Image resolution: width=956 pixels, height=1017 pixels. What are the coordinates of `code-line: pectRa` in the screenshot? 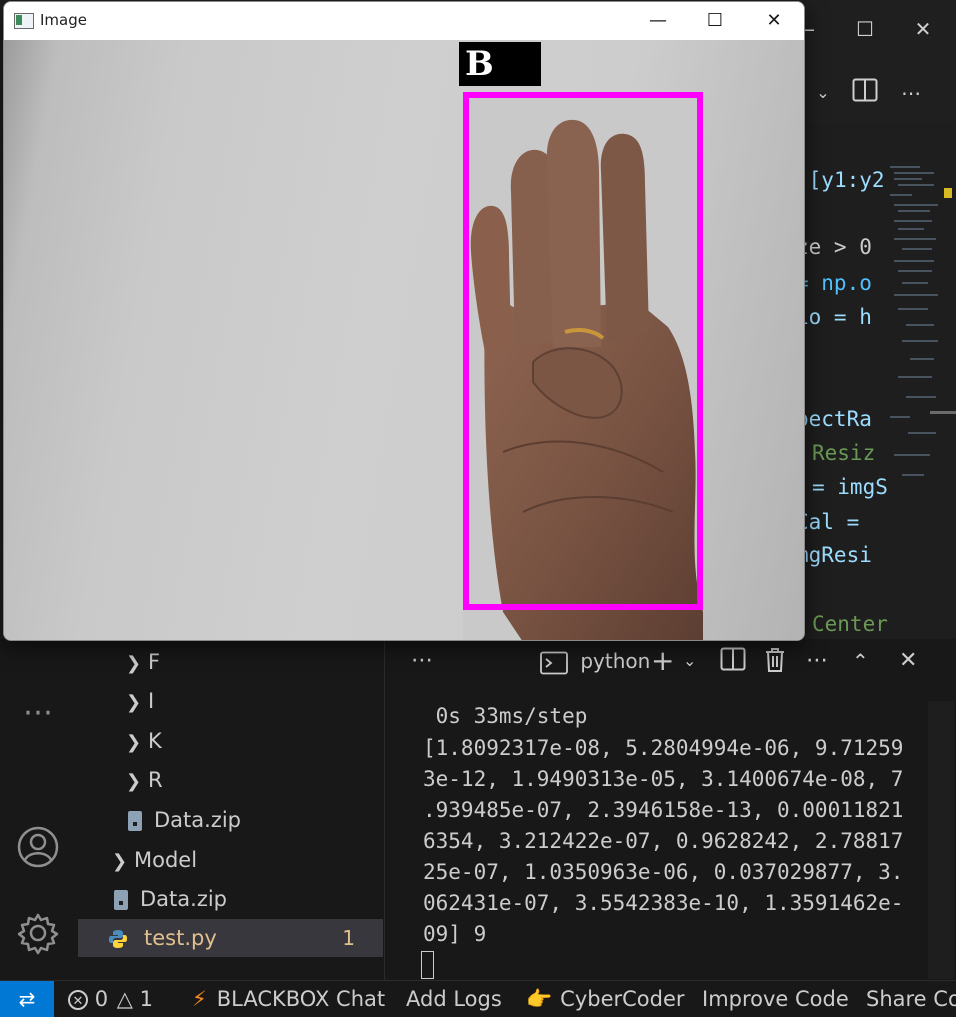 It's located at (834, 419).